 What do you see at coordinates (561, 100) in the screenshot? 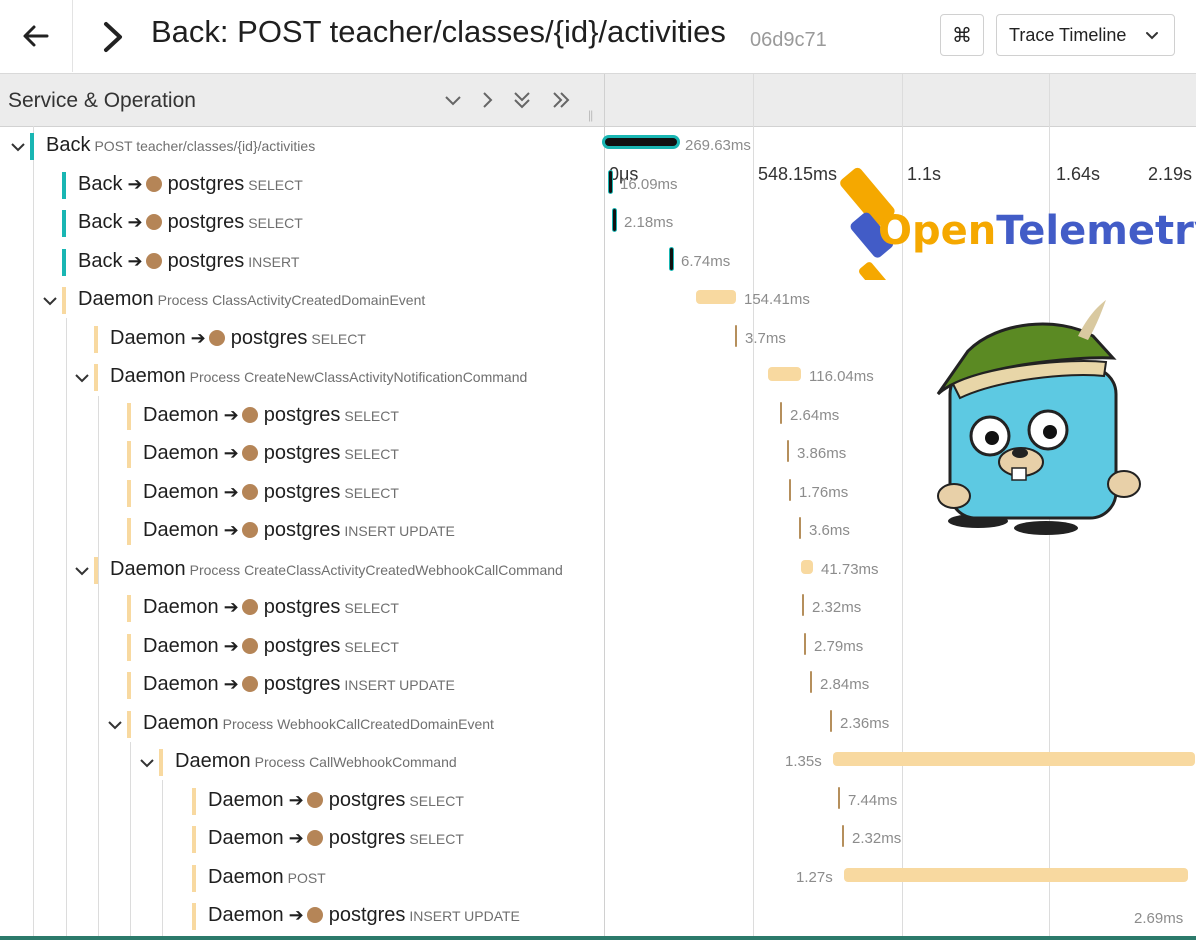
I see `expand-all-icon` at bounding box center [561, 100].